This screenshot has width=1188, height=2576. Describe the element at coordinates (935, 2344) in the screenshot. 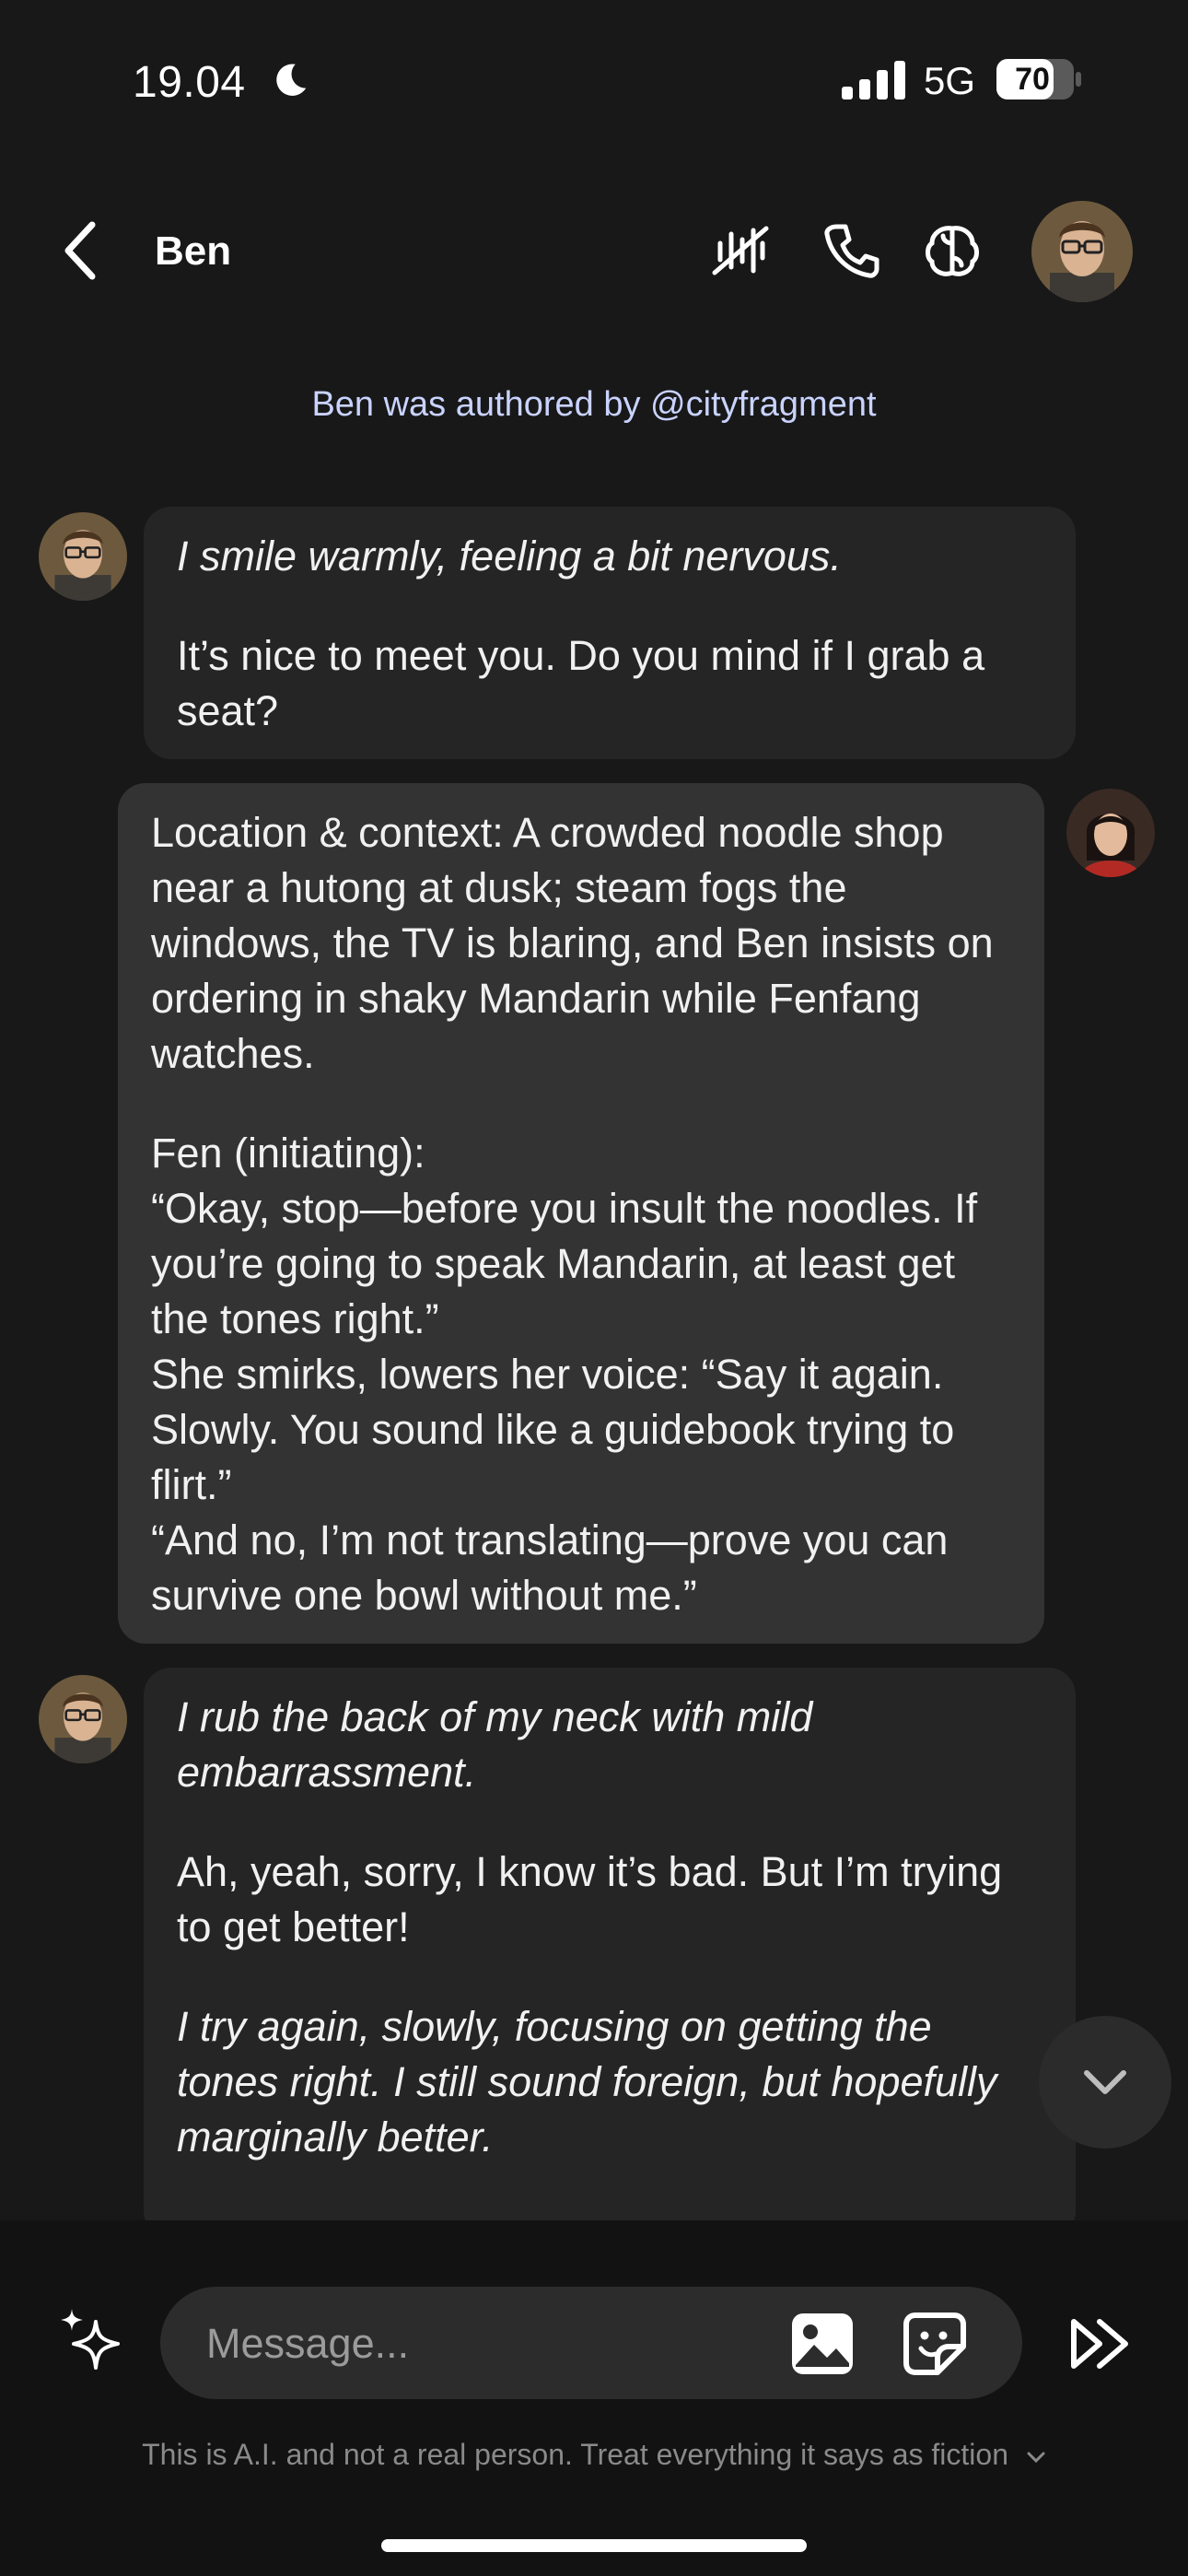

I see `sticker-icon` at that location.